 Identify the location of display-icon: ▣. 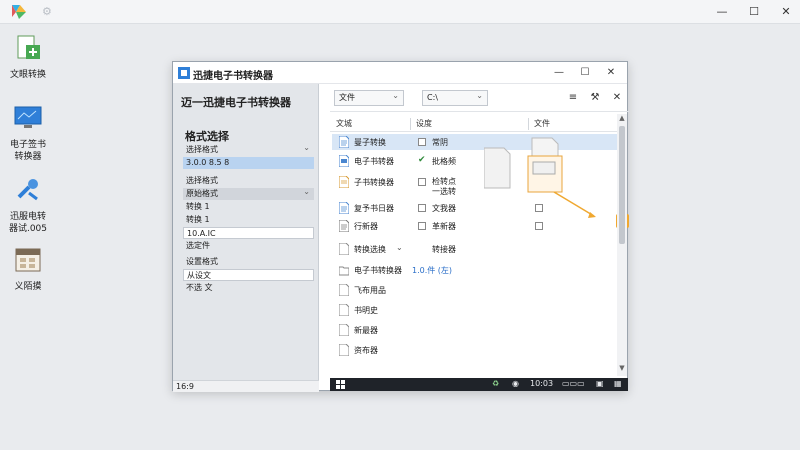
(600, 383).